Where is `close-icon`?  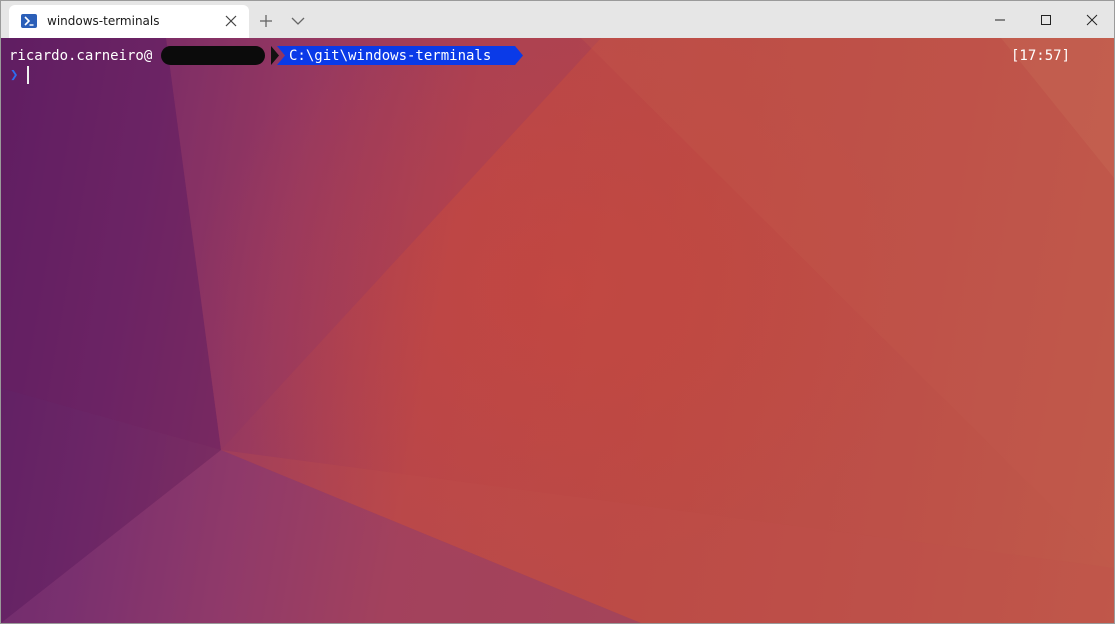
close-icon is located at coordinates (1092, 20).